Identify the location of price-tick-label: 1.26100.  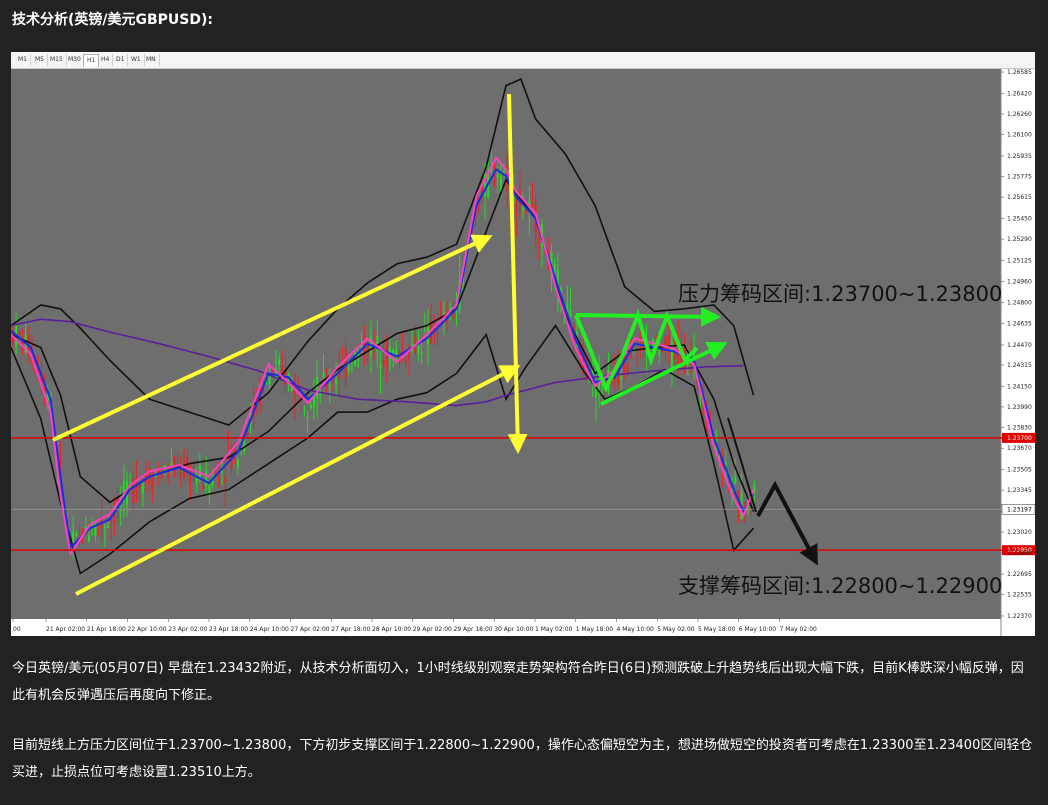
(1019, 135).